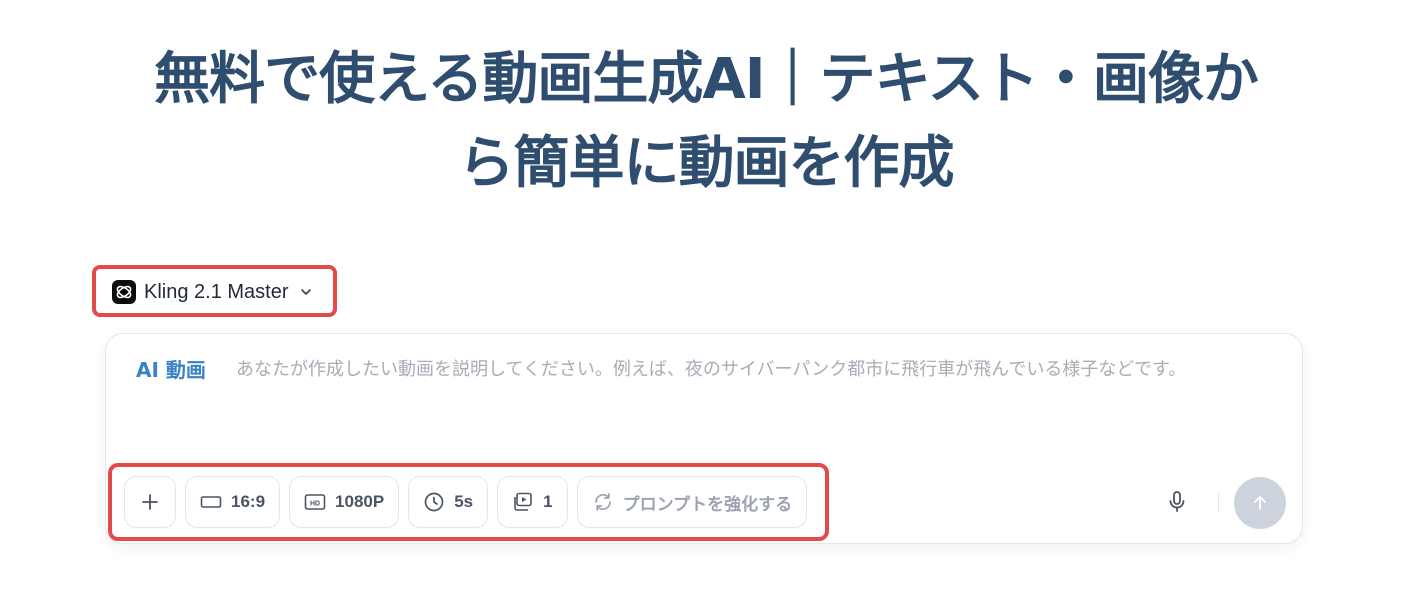 This screenshot has height=601, width=1412. I want to click on video-count-icon, so click(523, 501).